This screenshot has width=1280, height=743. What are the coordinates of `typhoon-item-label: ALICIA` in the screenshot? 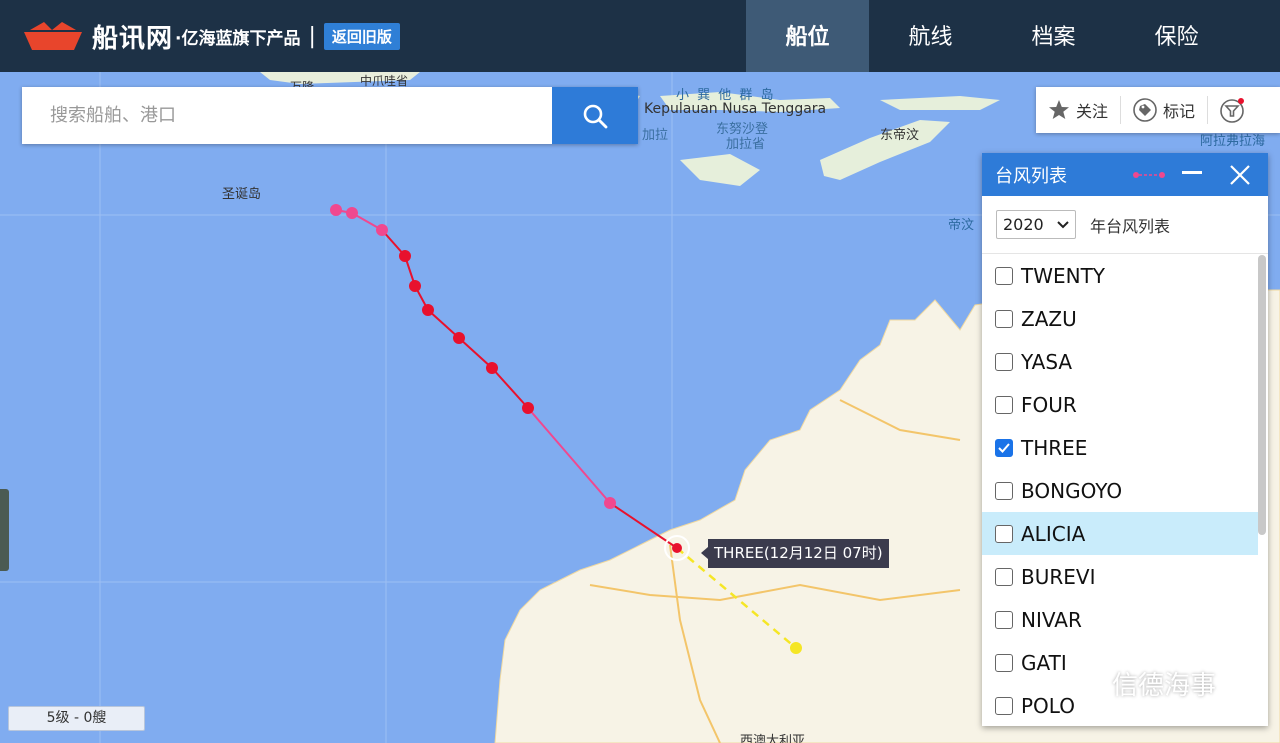 It's located at (1053, 533).